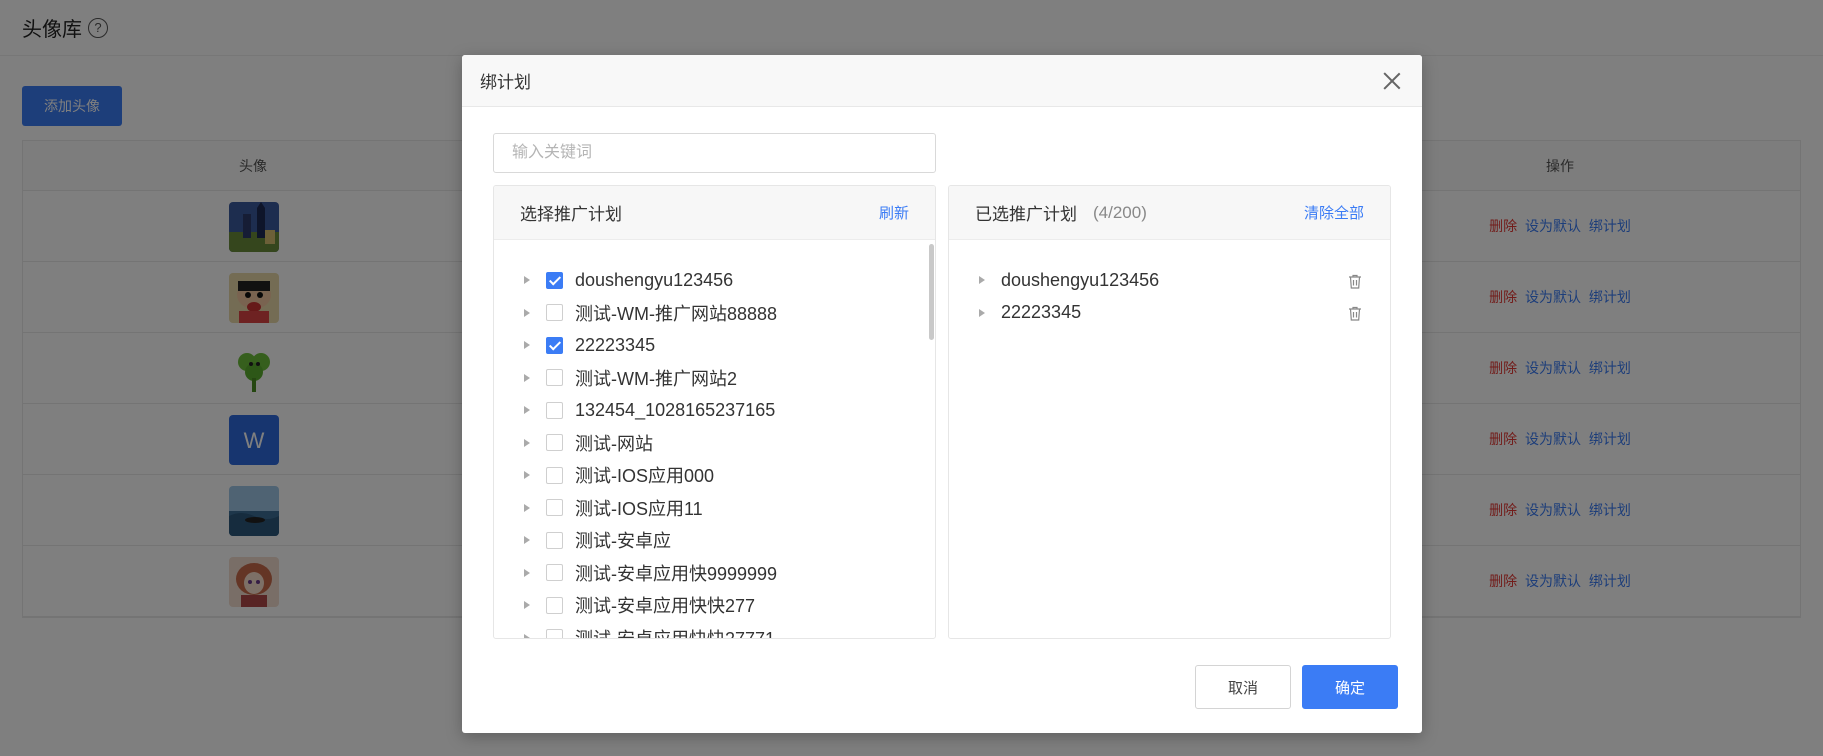 This screenshot has height=756, width=1823. What do you see at coordinates (1169, 313) in the screenshot?
I see `selected-item: 22223345` at bounding box center [1169, 313].